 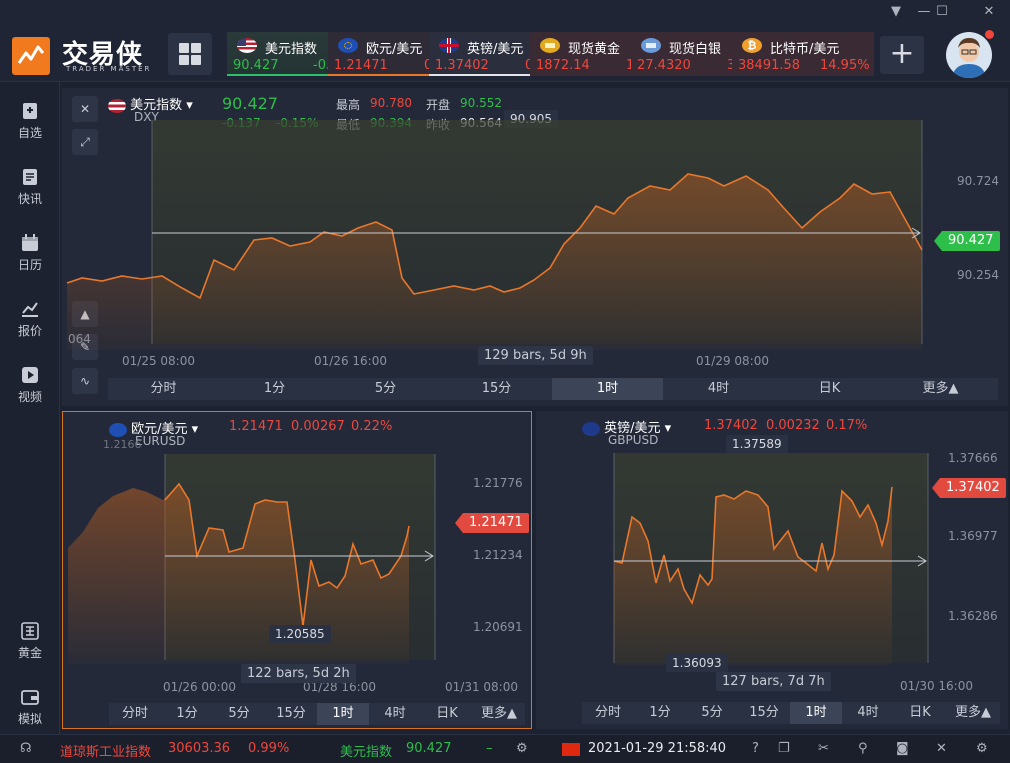 I want to click on nav-label: 黄金, so click(x=29, y=653).